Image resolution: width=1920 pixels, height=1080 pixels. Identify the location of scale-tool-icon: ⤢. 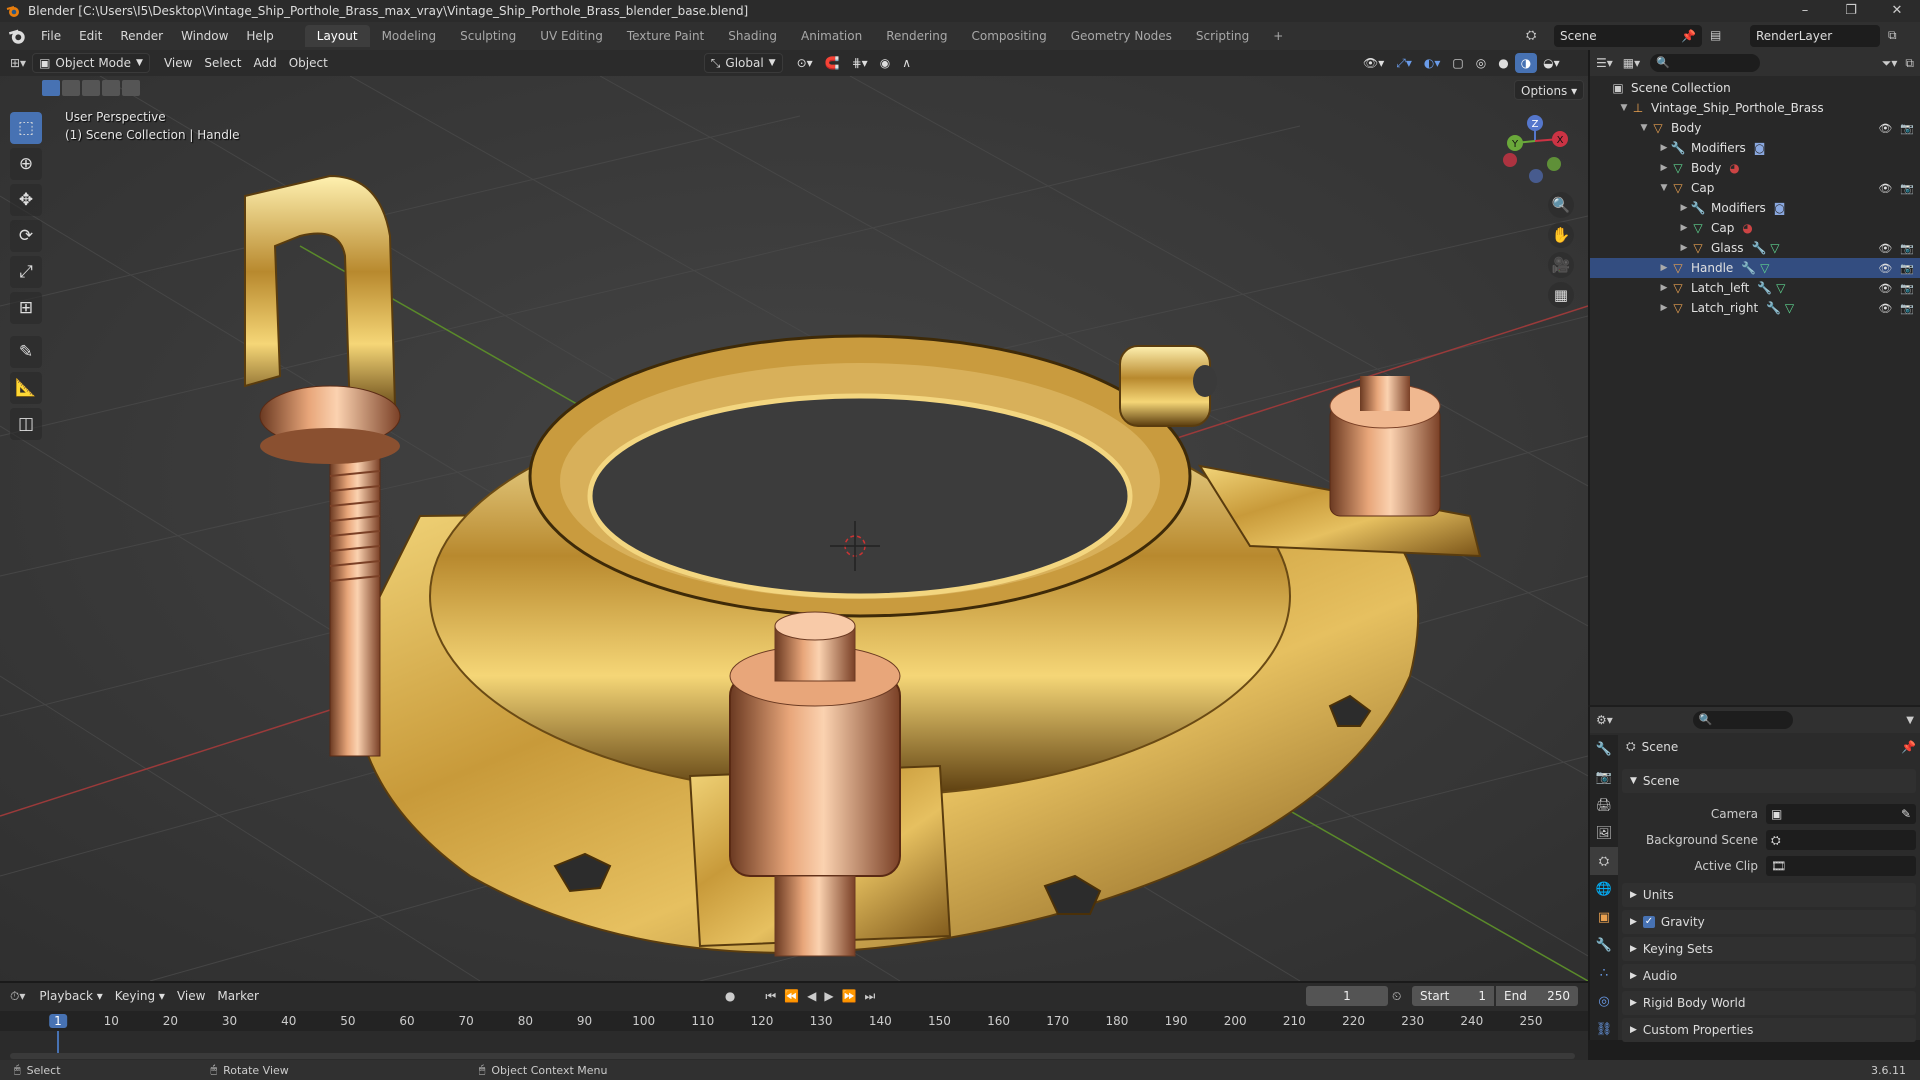
(26, 272).